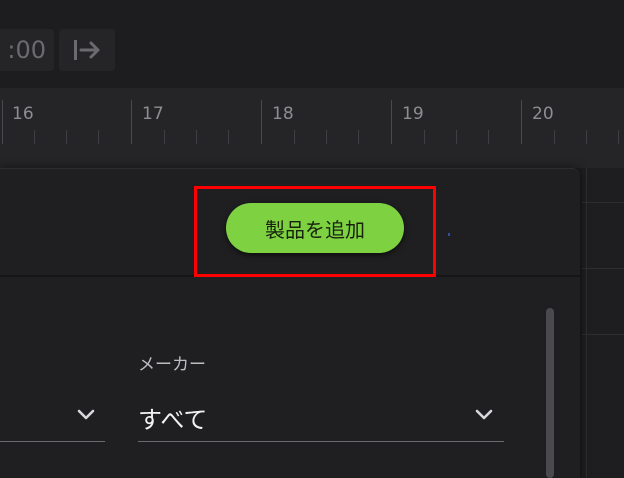  I want to click on manufacturer-label: メーカー, so click(172, 365).